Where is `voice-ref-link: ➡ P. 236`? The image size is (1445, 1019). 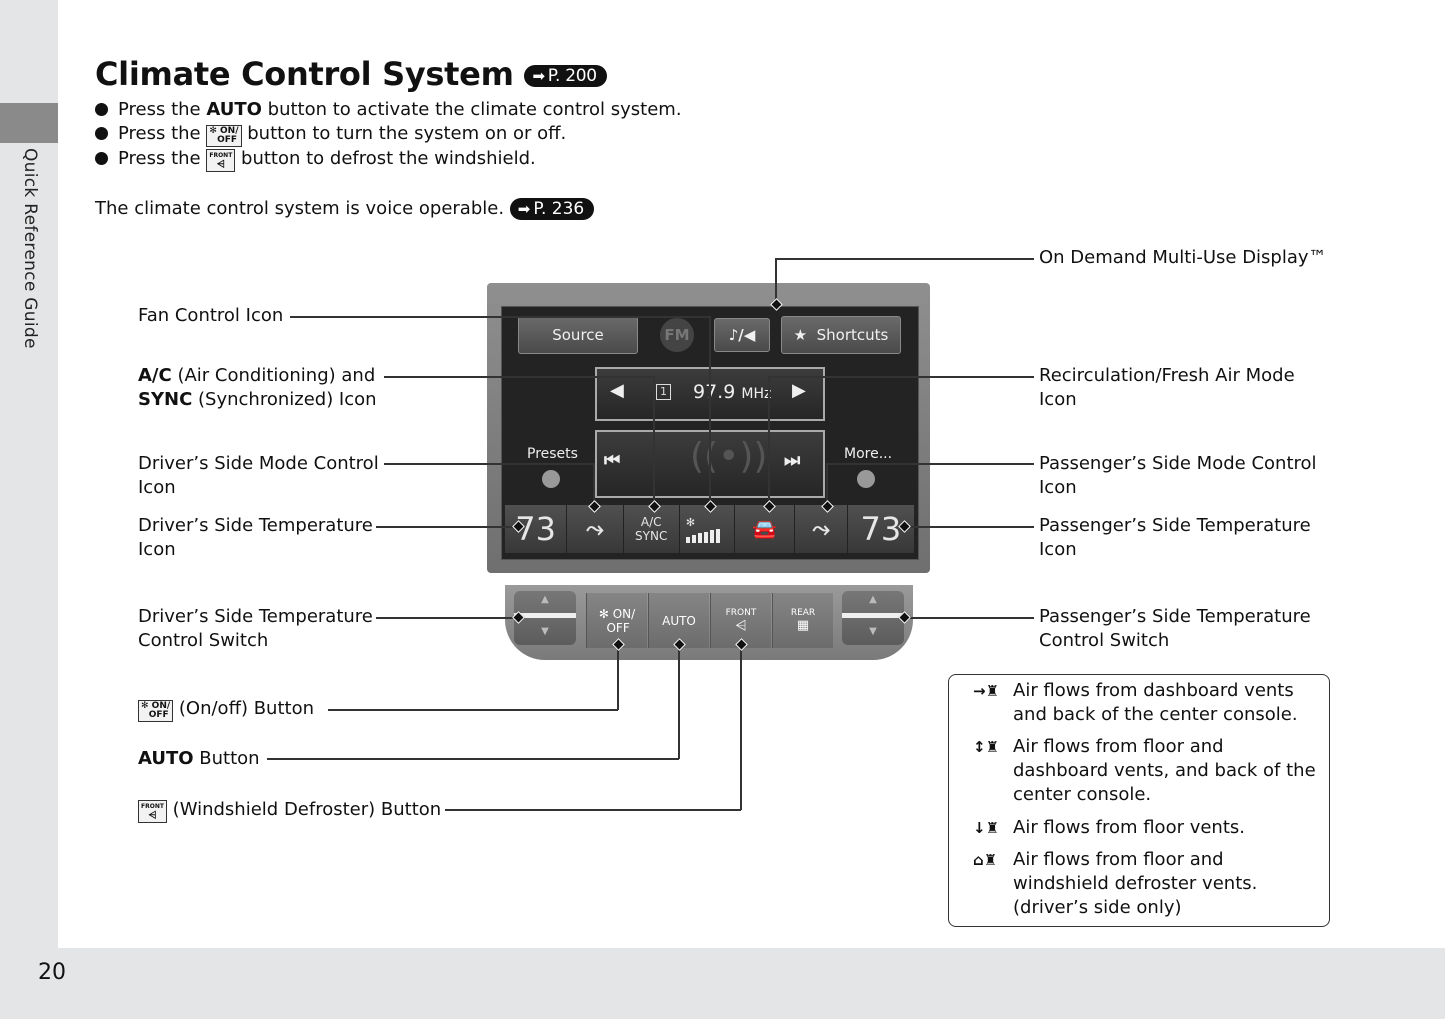 voice-ref-link: ➡ P. 236 is located at coordinates (552, 209).